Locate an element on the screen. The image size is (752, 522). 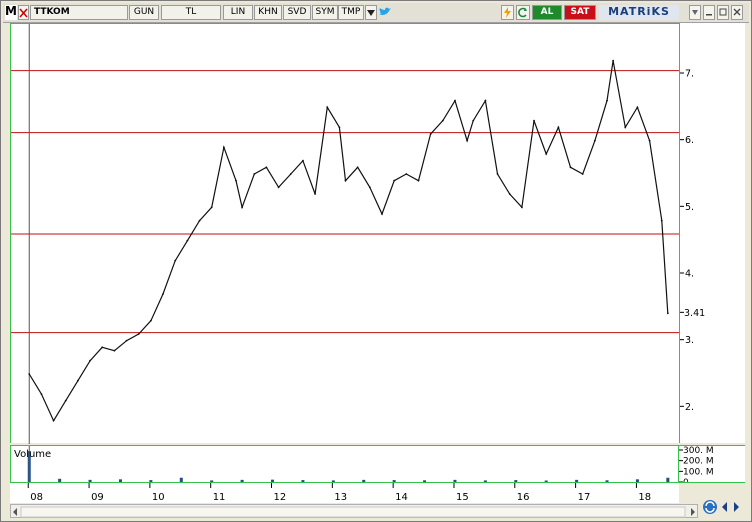
svd-button: SVD is located at coordinates (297, 12).